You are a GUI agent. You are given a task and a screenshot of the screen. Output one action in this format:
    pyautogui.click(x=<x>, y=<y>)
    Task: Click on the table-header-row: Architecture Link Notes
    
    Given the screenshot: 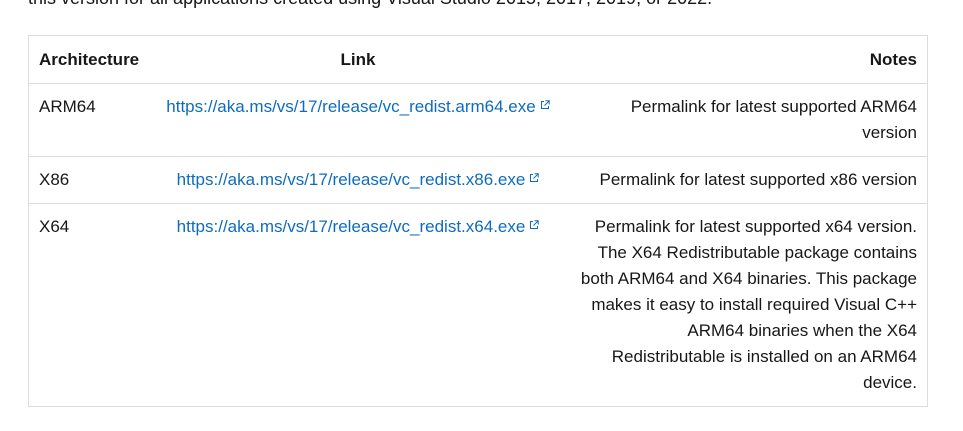 What is the action you would take?
    pyautogui.click(x=478, y=60)
    